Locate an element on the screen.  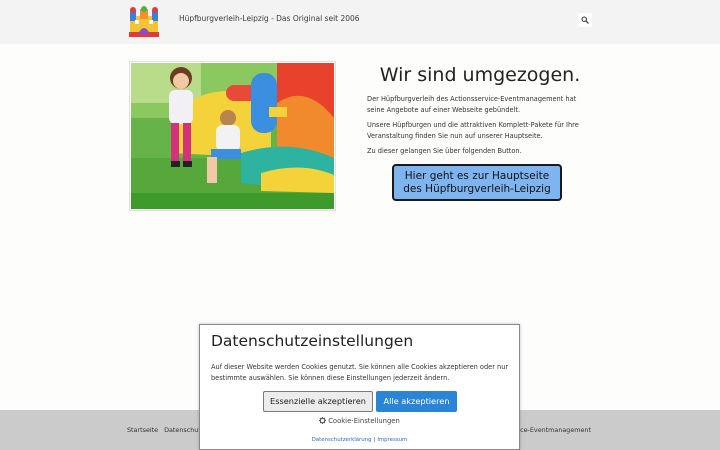
site-logo is located at coordinates (144, 22).